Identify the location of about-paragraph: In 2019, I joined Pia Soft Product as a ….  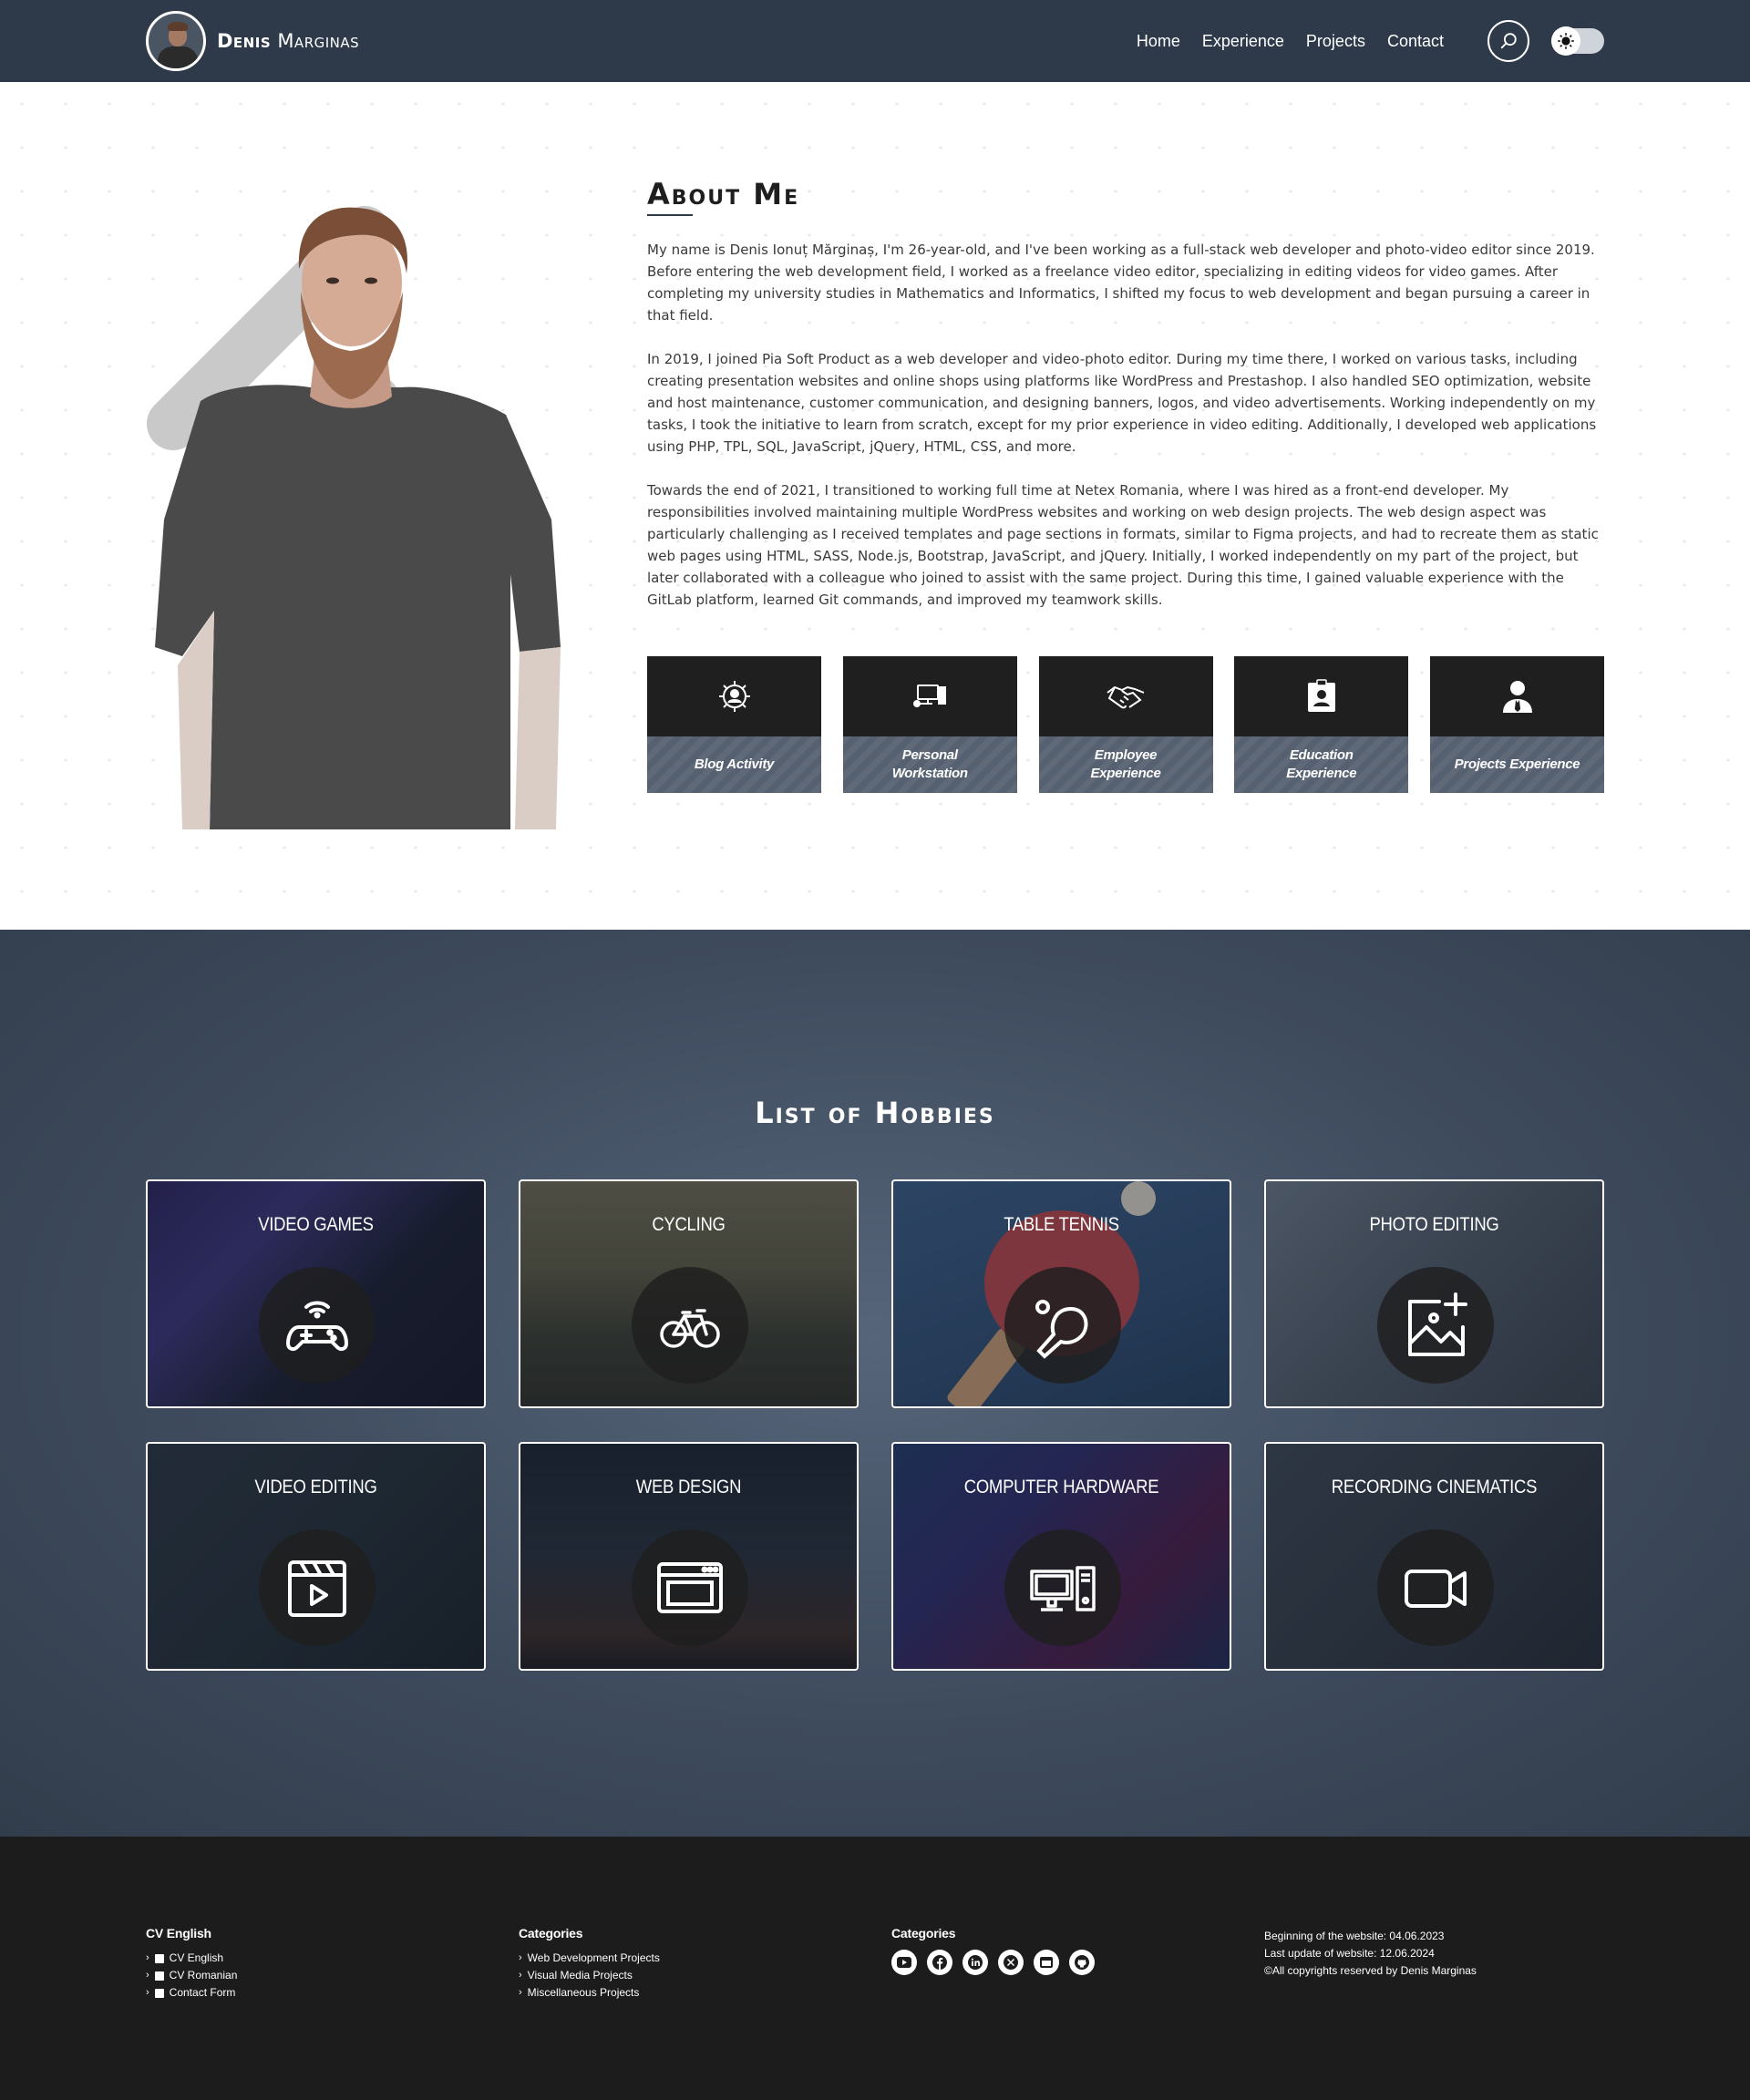
(1122, 403).